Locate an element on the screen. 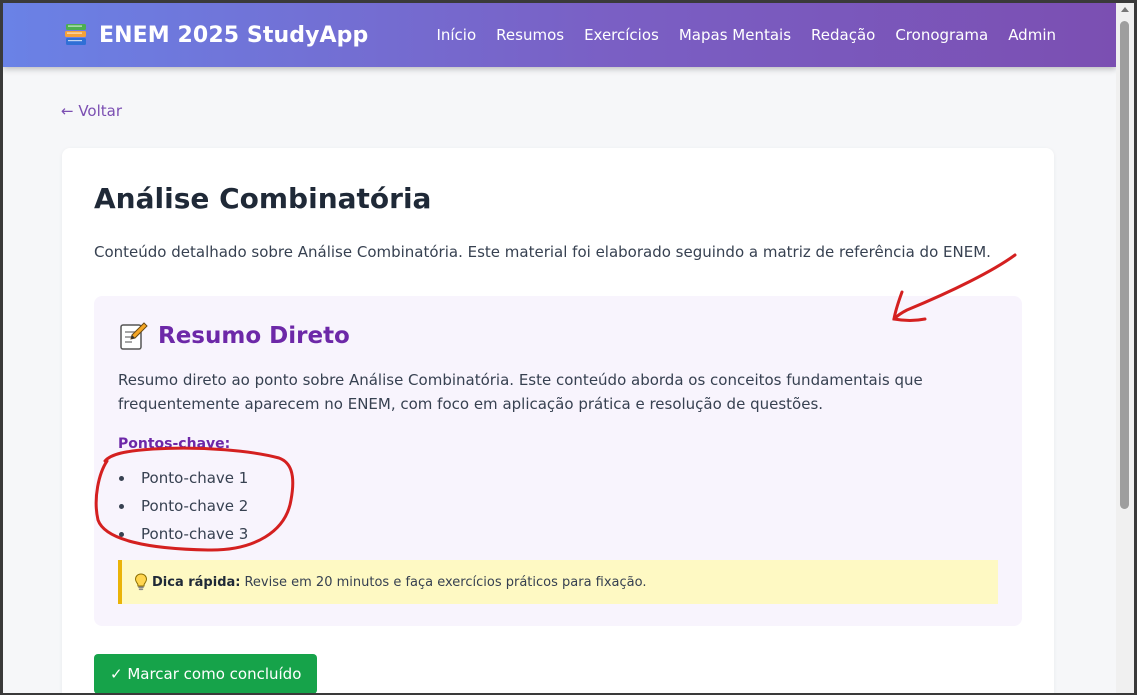 This screenshot has height=695, width=1137. list-item: Ponto-chave 2 is located at coordinates (183, 506).